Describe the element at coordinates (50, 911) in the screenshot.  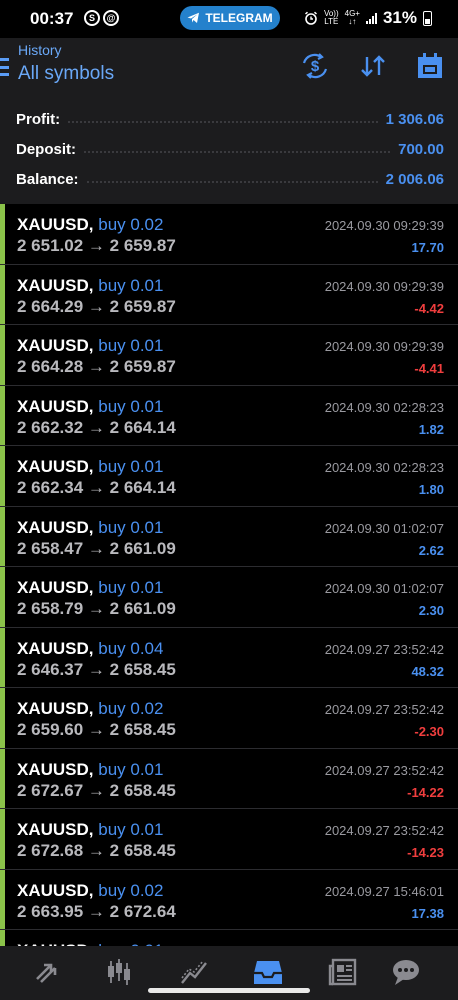
I see `open-price: 2 663.95` at that location.